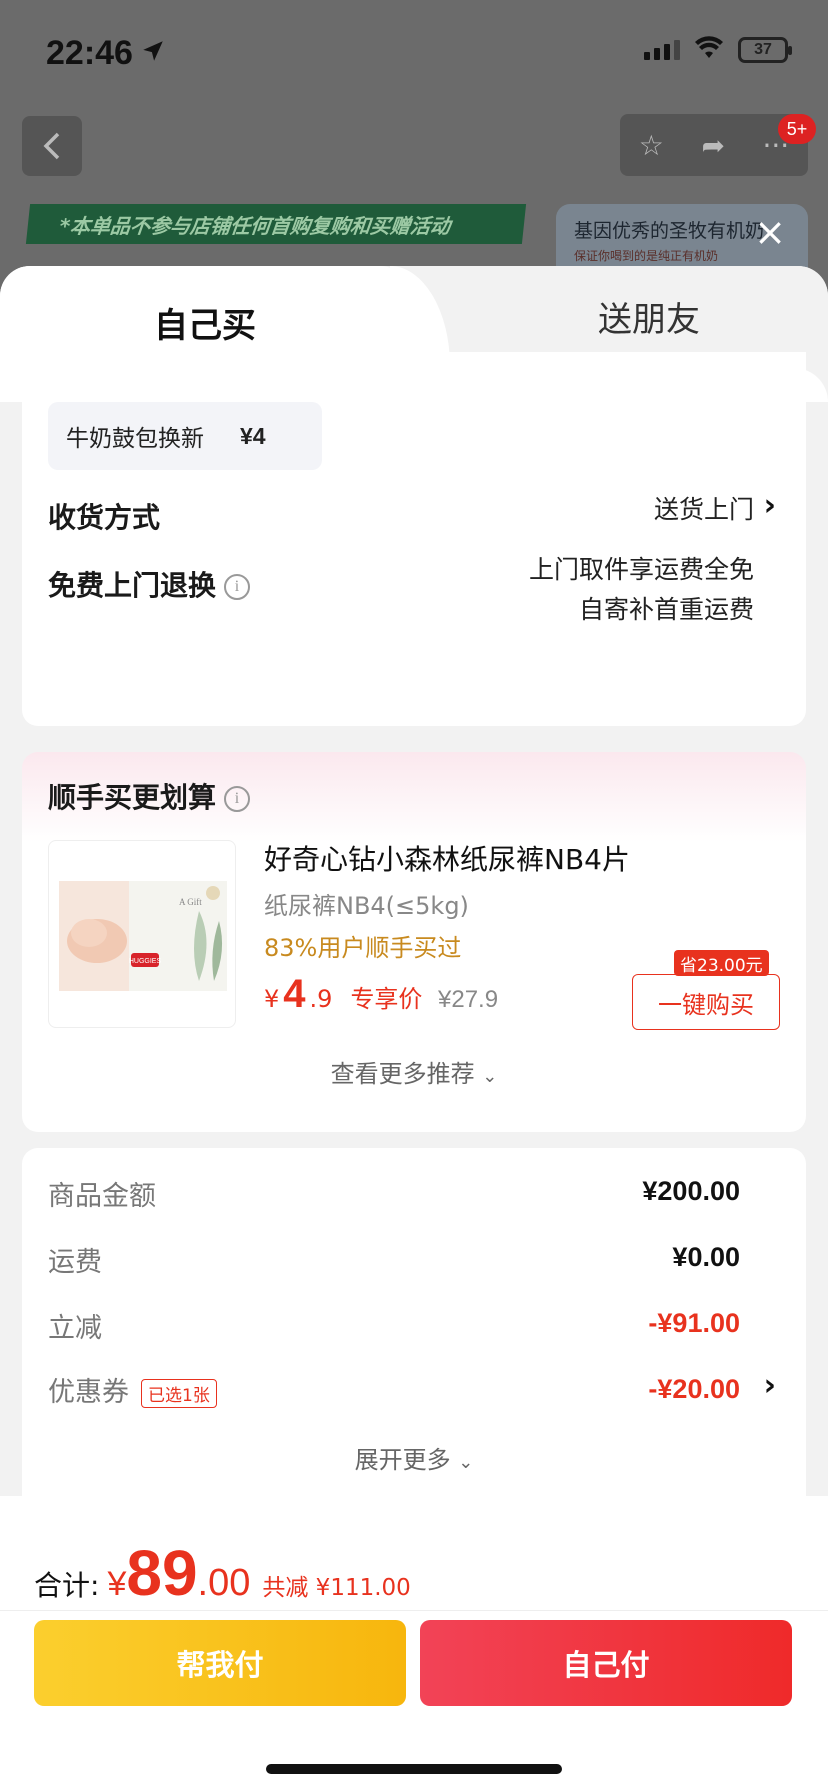 This screenshot has width=828, height=1792. Describe the element at coordinates (641, 590) in the screenshot. I see `return-info: 上门取件享运费全免 自寄补首重运费` at that location.